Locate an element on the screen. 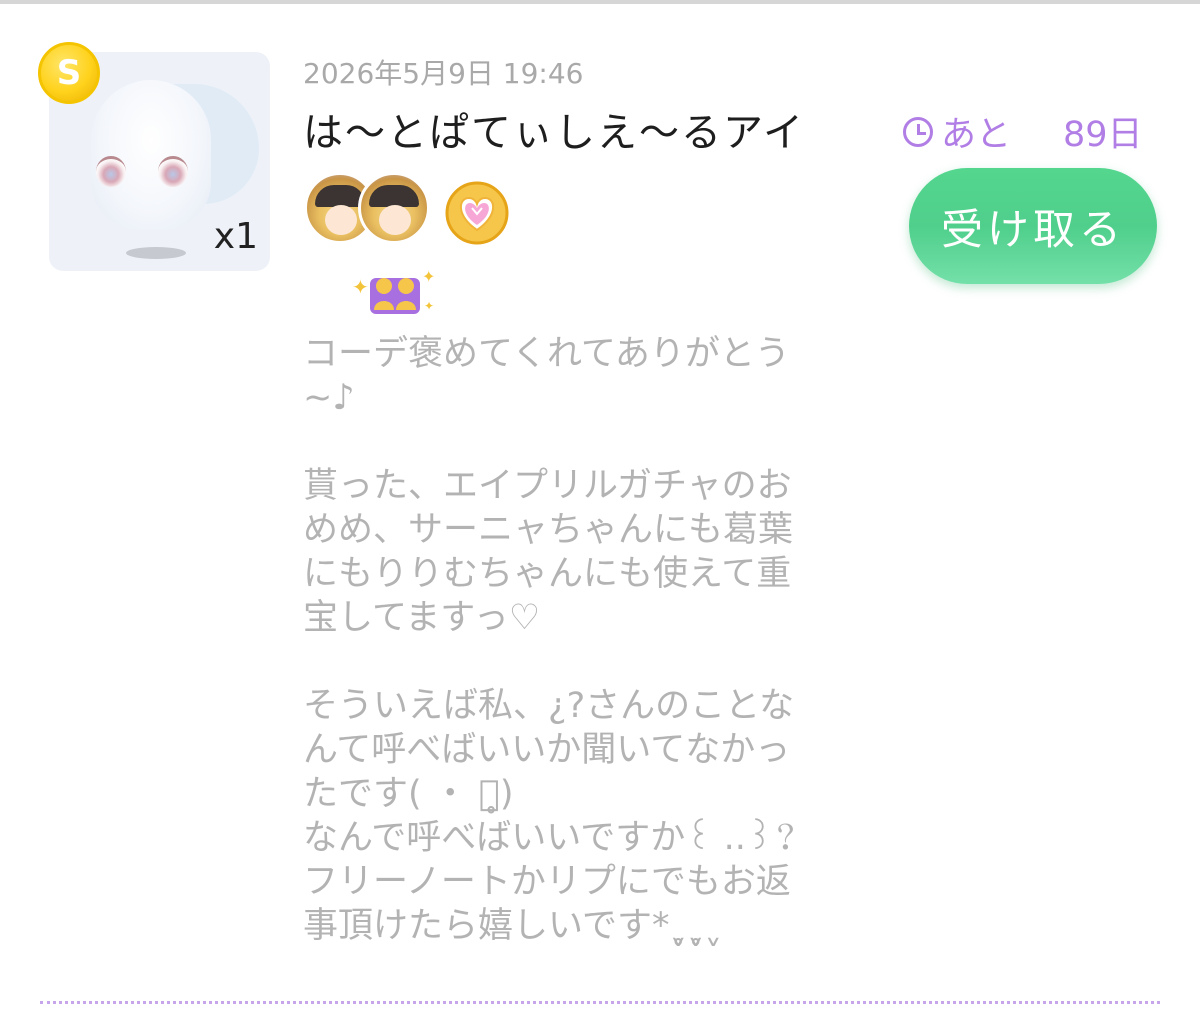 The width and height of the screenshot is (1200, 1011). item-face is located at coordinates (151, 155).